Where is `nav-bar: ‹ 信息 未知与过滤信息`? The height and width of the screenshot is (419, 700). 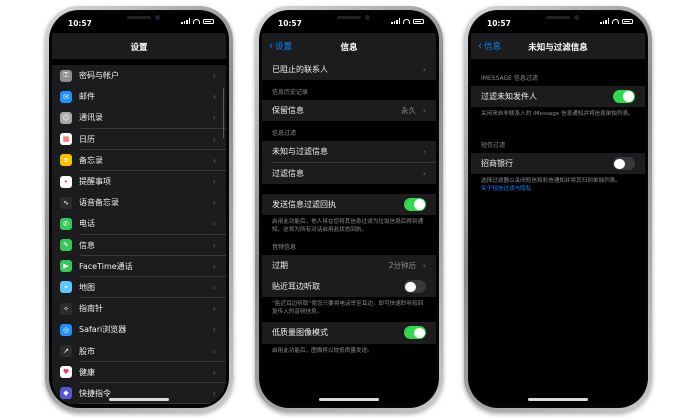 nav-bar: ‹ 信息 未知与过滤信息 is located at coordinates (558, 46).